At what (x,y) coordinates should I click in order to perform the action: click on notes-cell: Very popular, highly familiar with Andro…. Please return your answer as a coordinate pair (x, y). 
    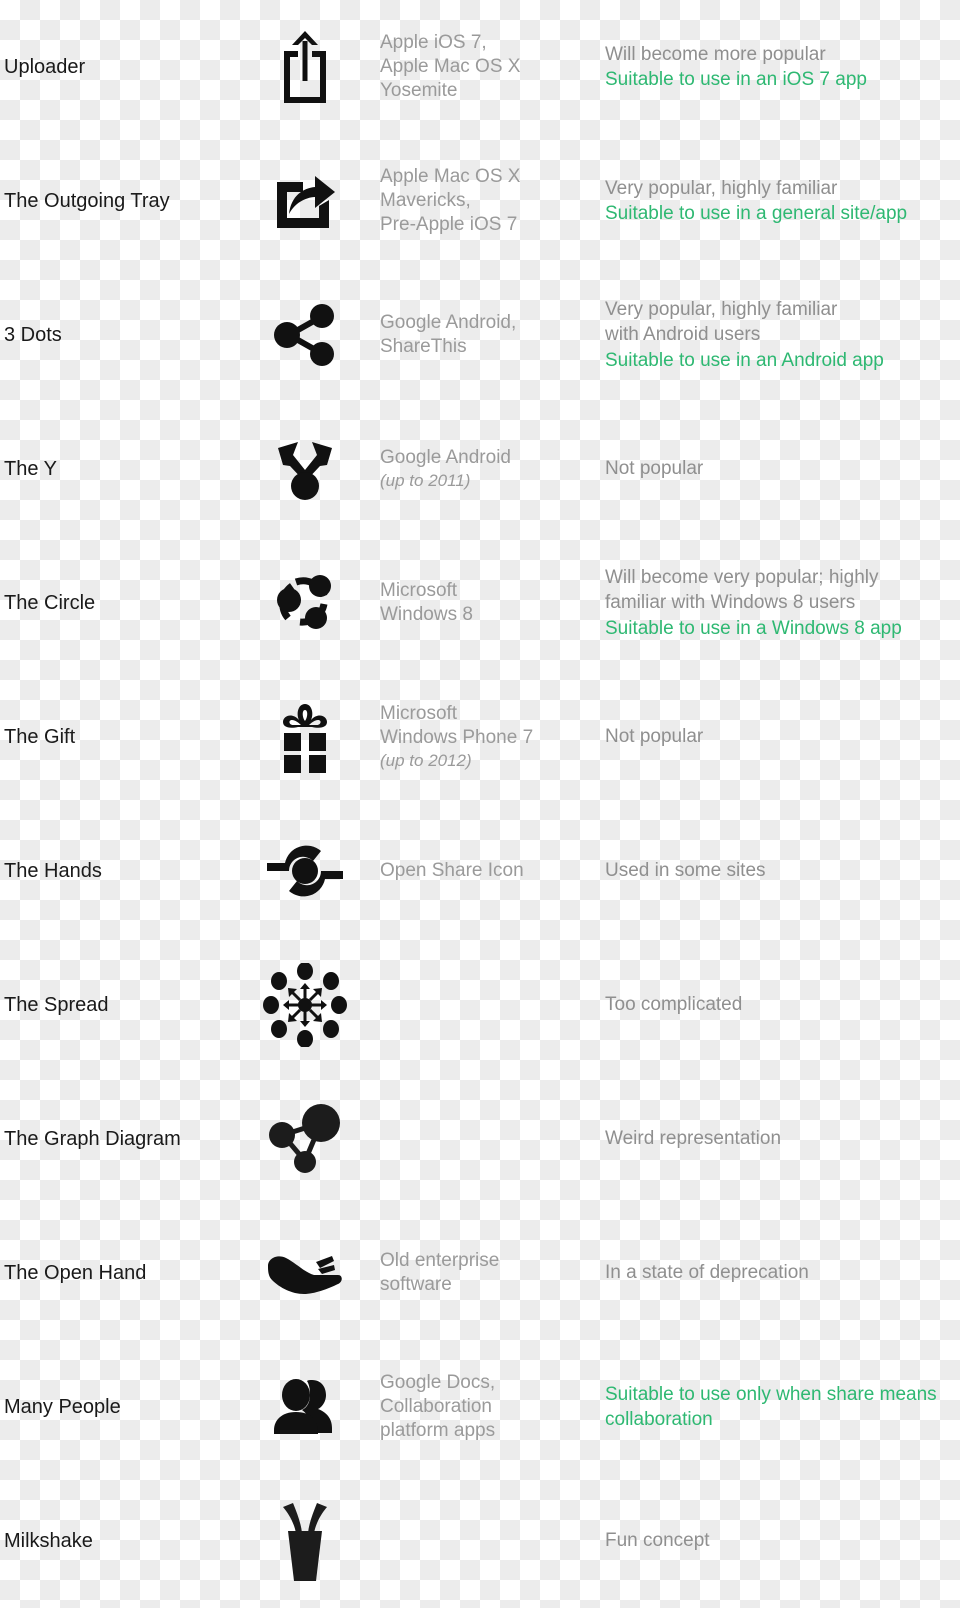
    Looking at the image, I should click on (782, 334).